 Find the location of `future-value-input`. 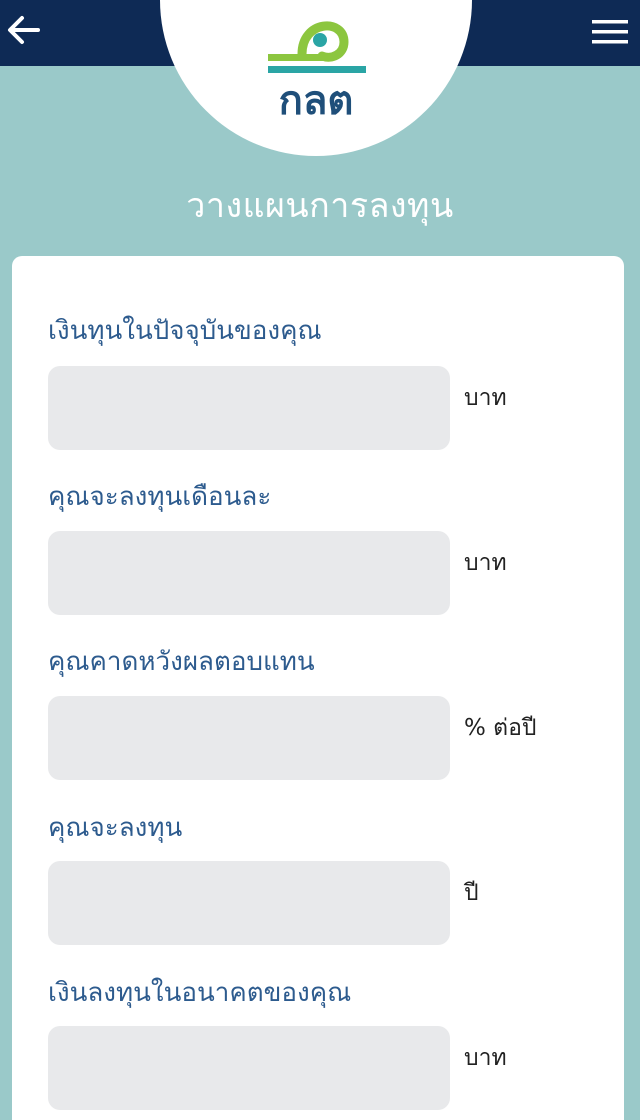

future-value-input is located at coordinates (249, 1068).